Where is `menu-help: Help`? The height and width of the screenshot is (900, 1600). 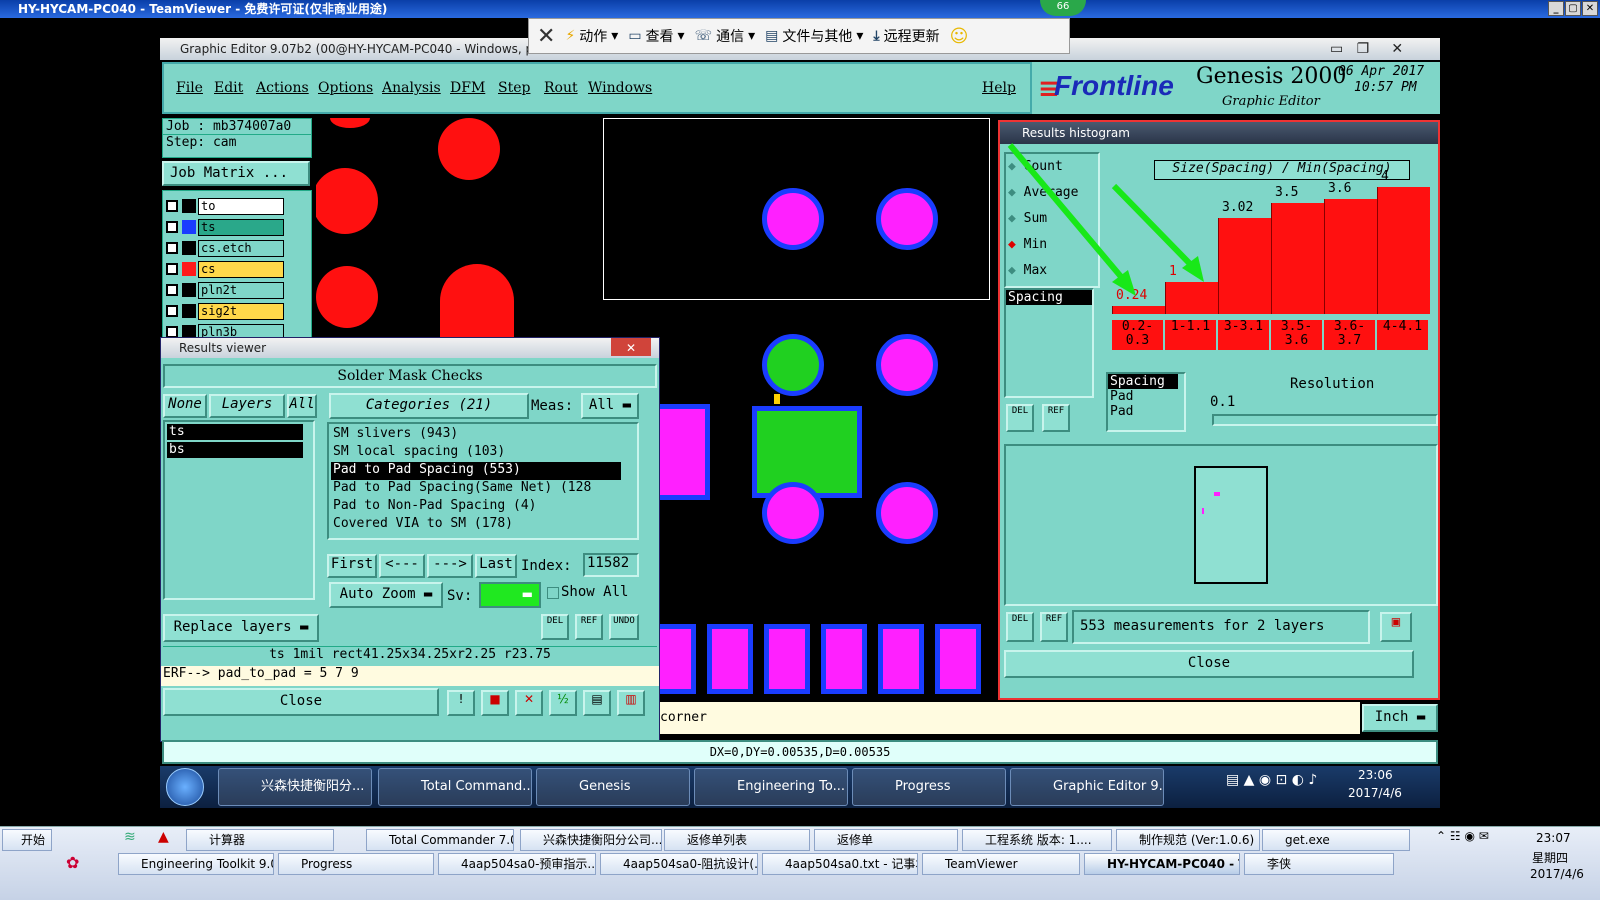 menu-help: Help is located at coordinates (999, 88).